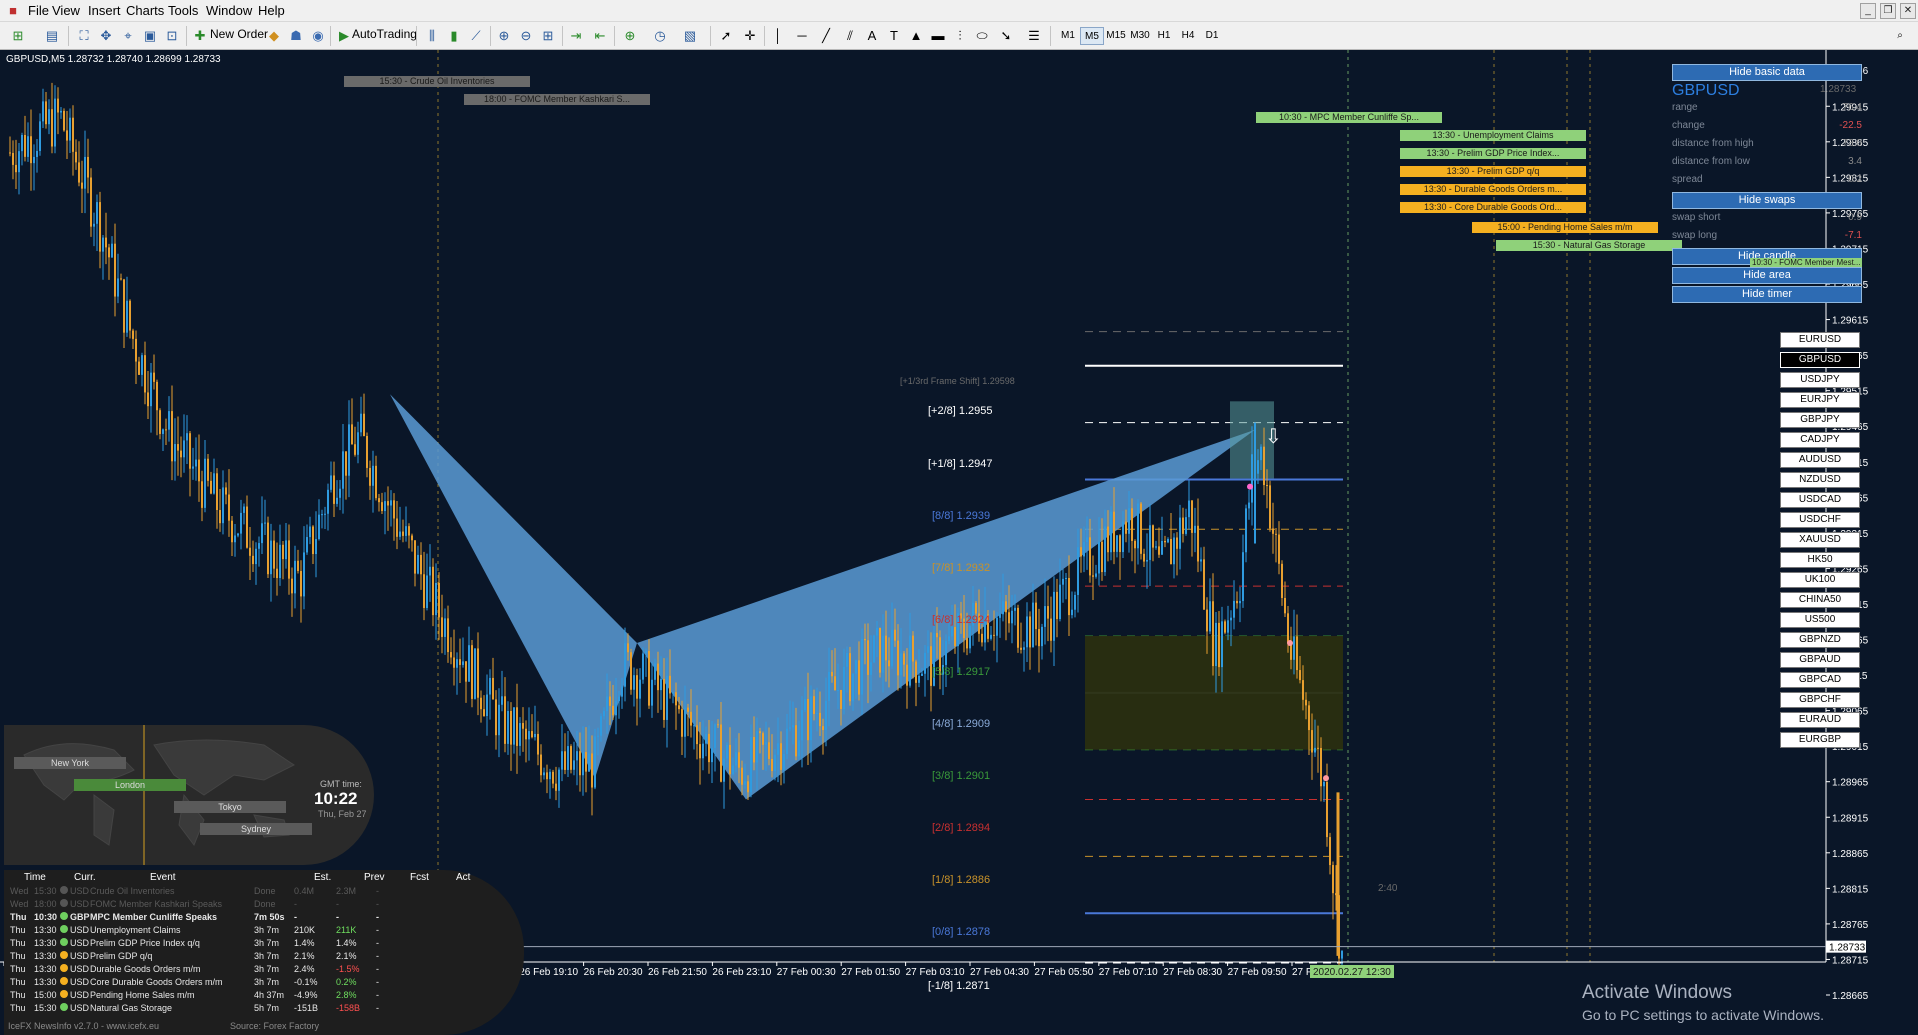  What do you see at coordinates (1188, 36) in the screenshot?
I see `timeframe-h4: H4` at bounding box center [1188, 36].